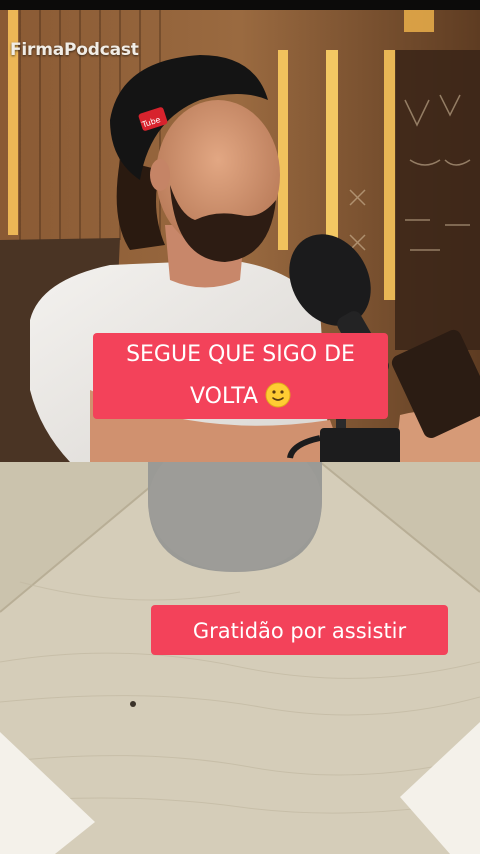 This screenshot has width=480, height=854. What do you see at coordinates (240, 5) in the screenshot?
I see `top-letterbox-bar` at bounding box center [240, 5].